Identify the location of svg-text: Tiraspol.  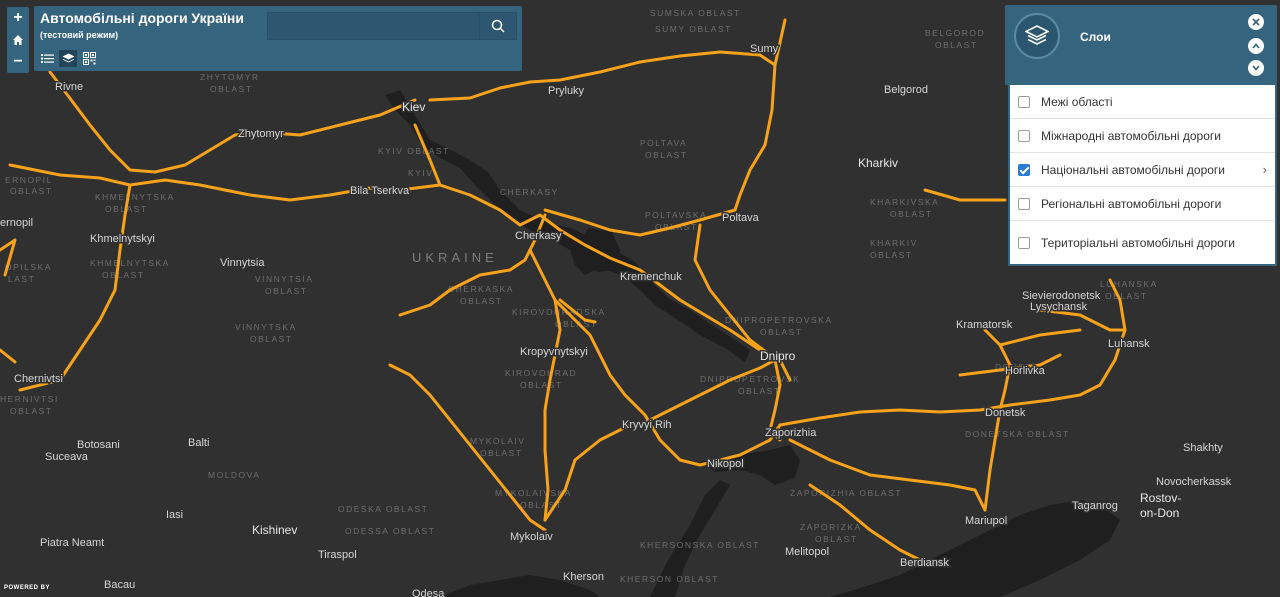
(337, 555).